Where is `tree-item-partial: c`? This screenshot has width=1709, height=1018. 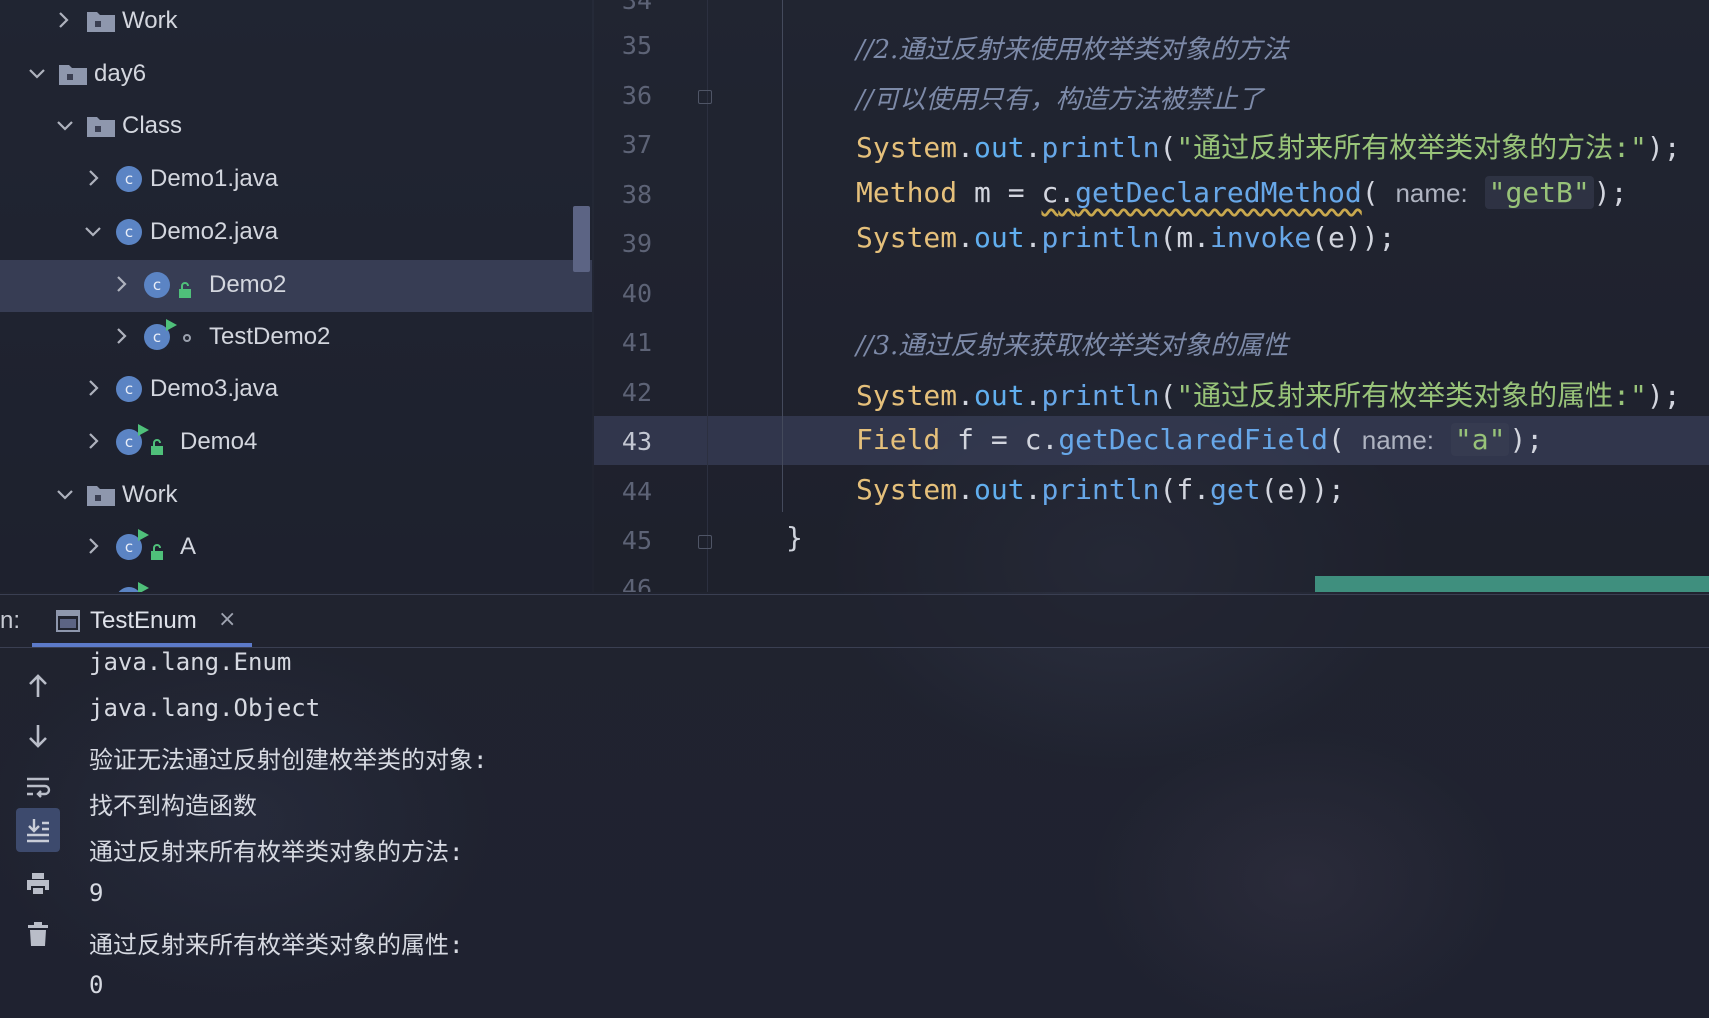
tree-item-partial: c is located at coordinates (296, 583).